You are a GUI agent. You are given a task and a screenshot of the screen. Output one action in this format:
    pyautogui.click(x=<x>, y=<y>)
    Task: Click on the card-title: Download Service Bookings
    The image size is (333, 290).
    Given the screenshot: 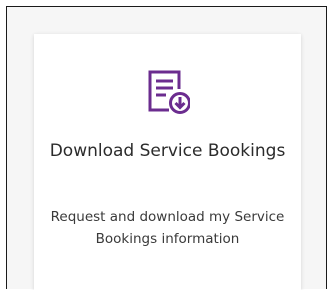 What is the action you would take?
    pyautogui.click(x=167, y=151)
    